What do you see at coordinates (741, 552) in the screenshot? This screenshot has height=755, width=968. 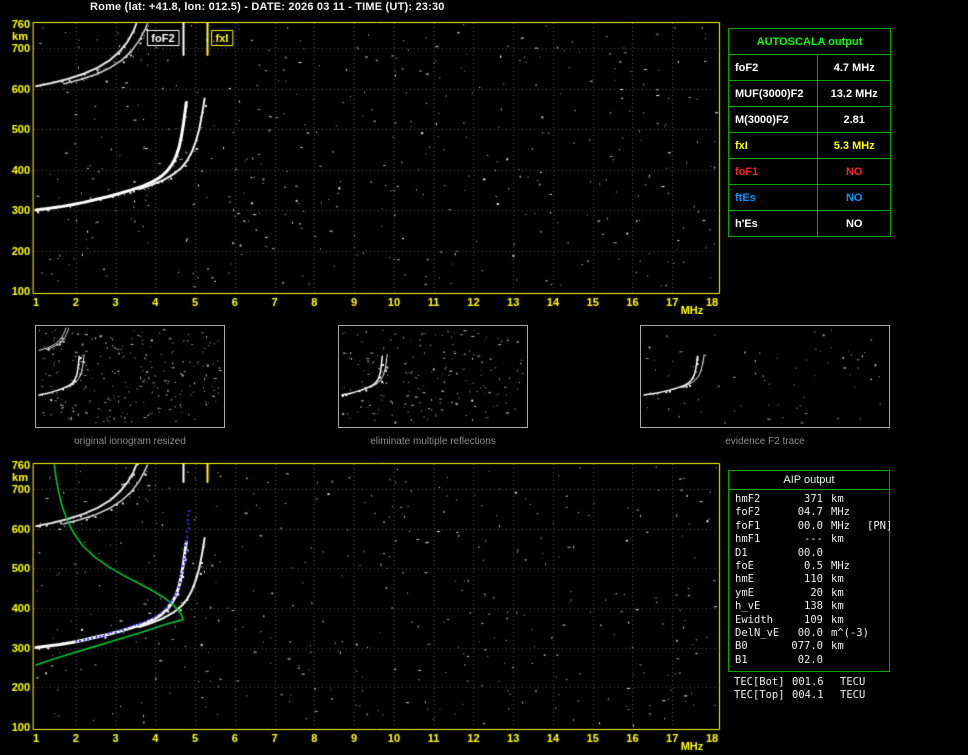 I see `aip-cell-l: D1` at bounding box center [741, 552].